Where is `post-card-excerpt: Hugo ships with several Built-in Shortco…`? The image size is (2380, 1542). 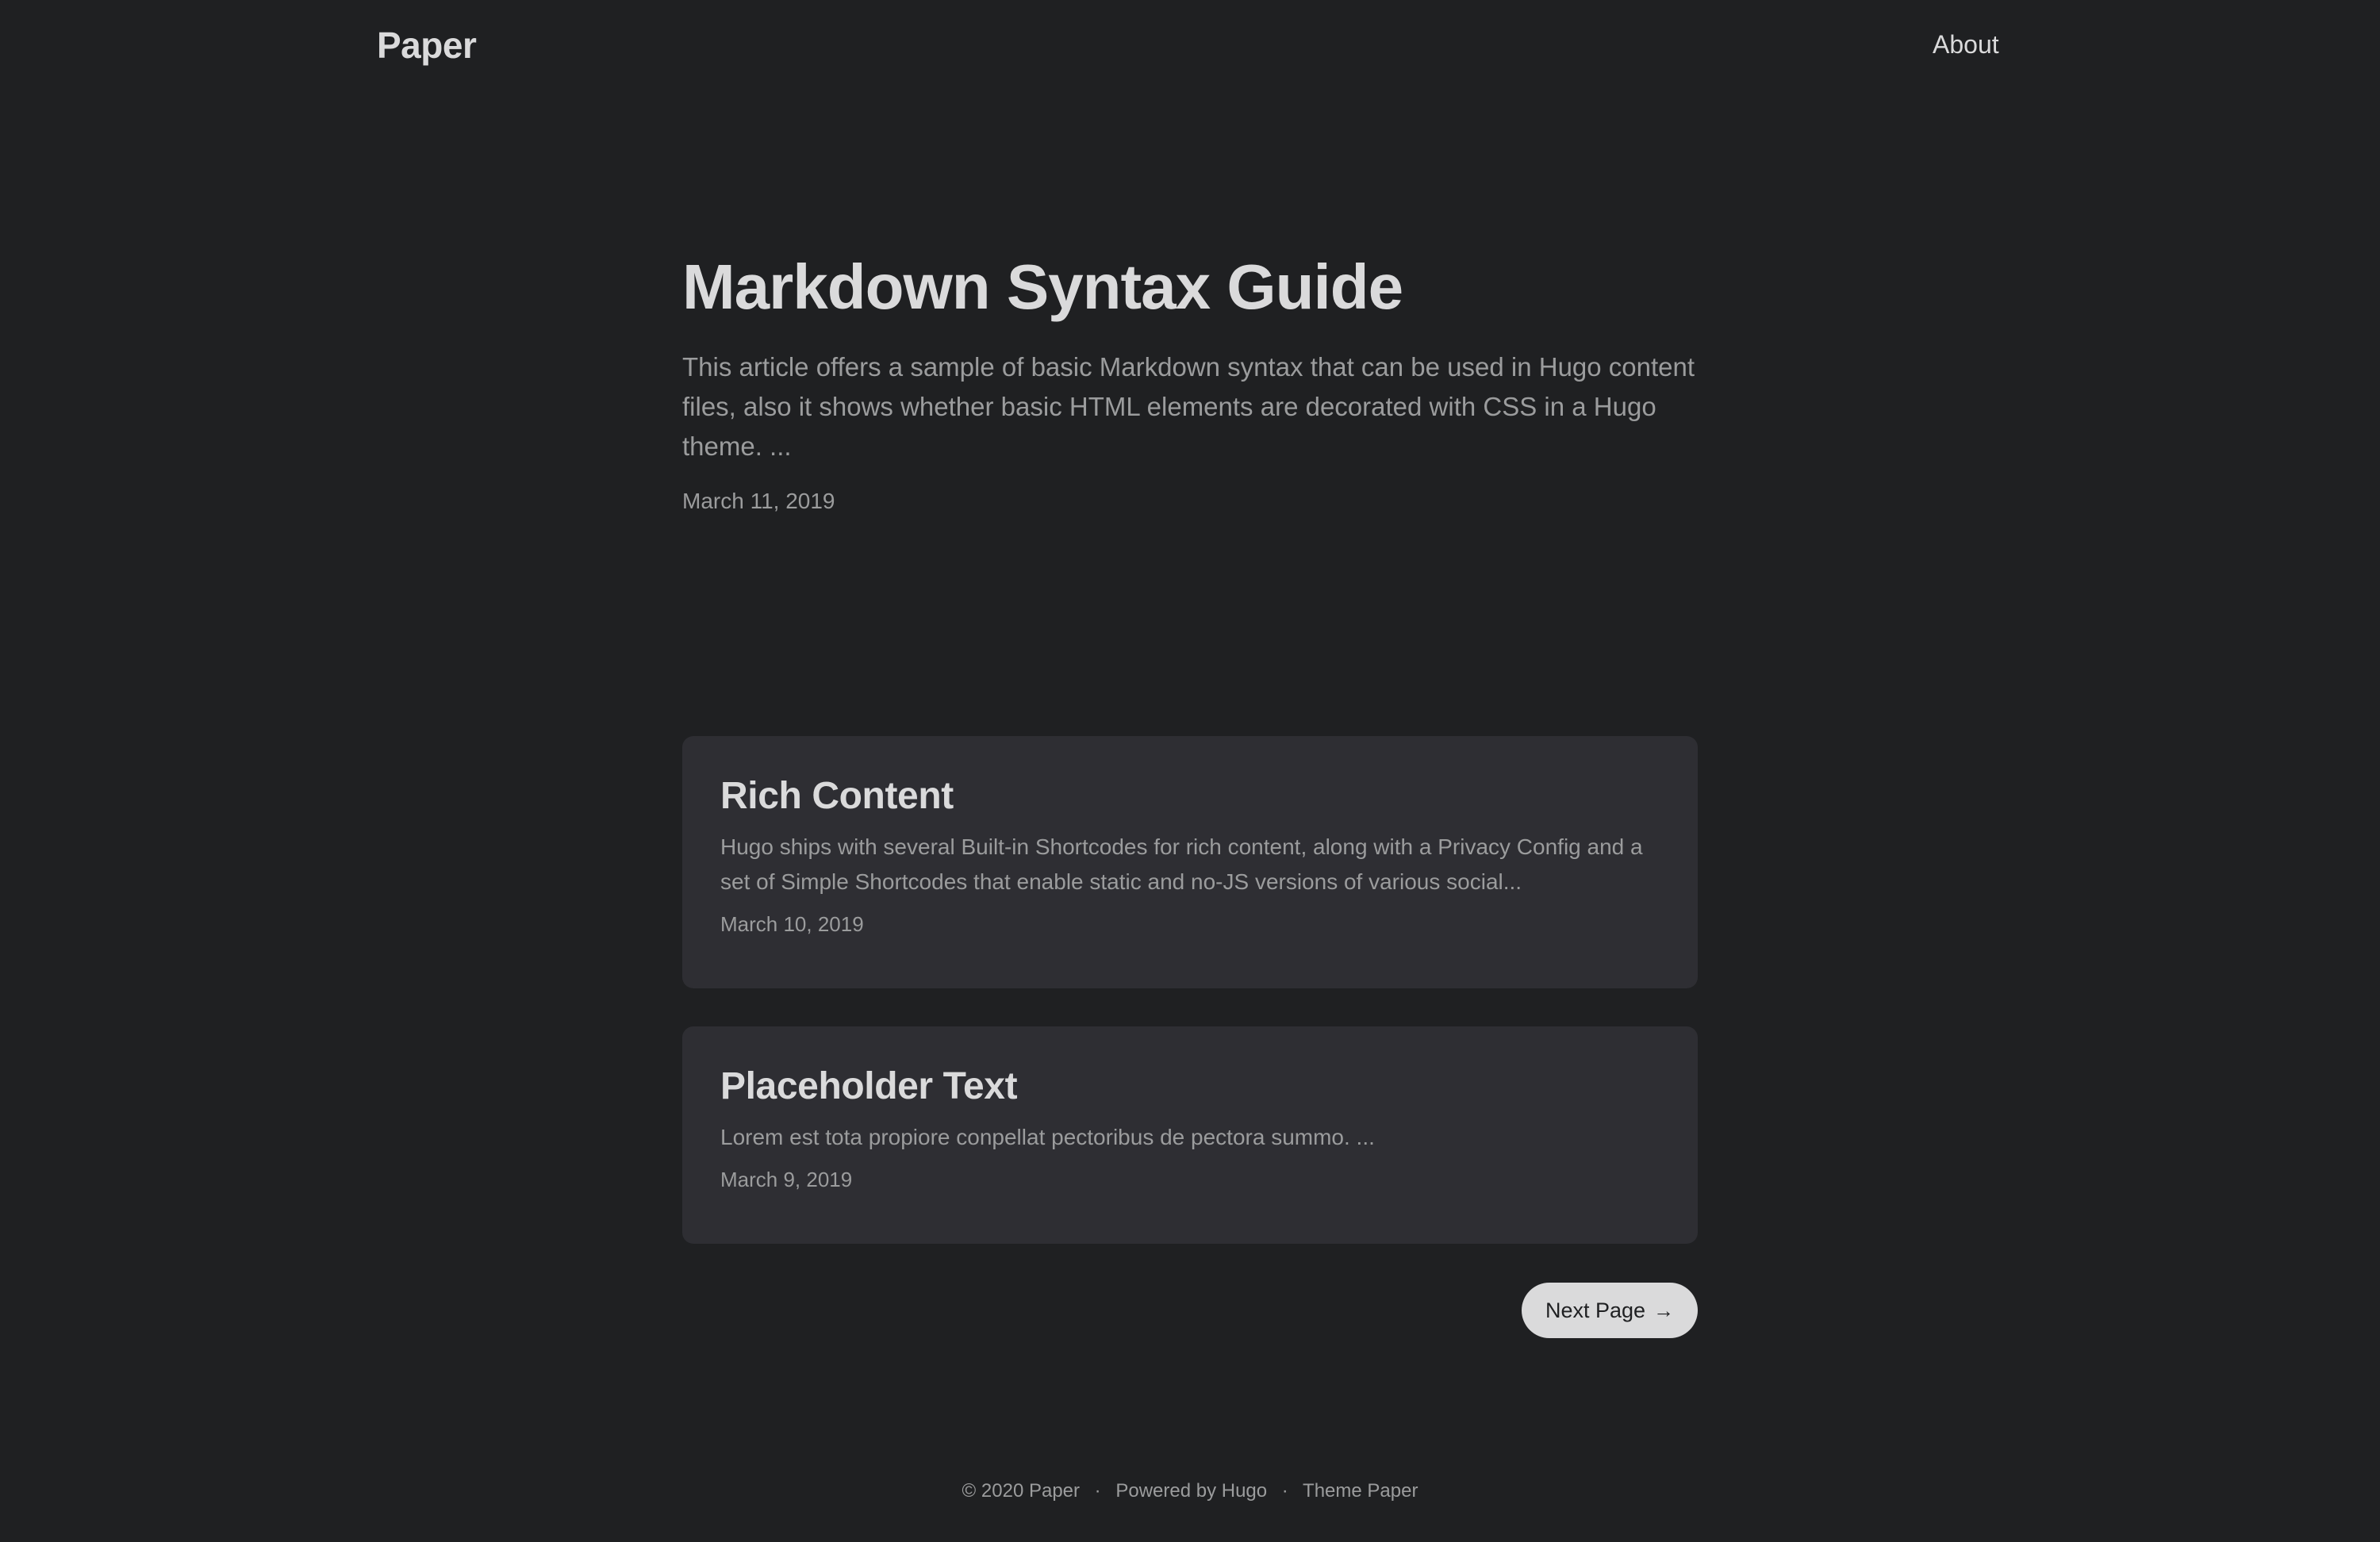 post-card-excerpt: Hugo ships with several Built-in Shortco… is located at coordinates (1181, 864).